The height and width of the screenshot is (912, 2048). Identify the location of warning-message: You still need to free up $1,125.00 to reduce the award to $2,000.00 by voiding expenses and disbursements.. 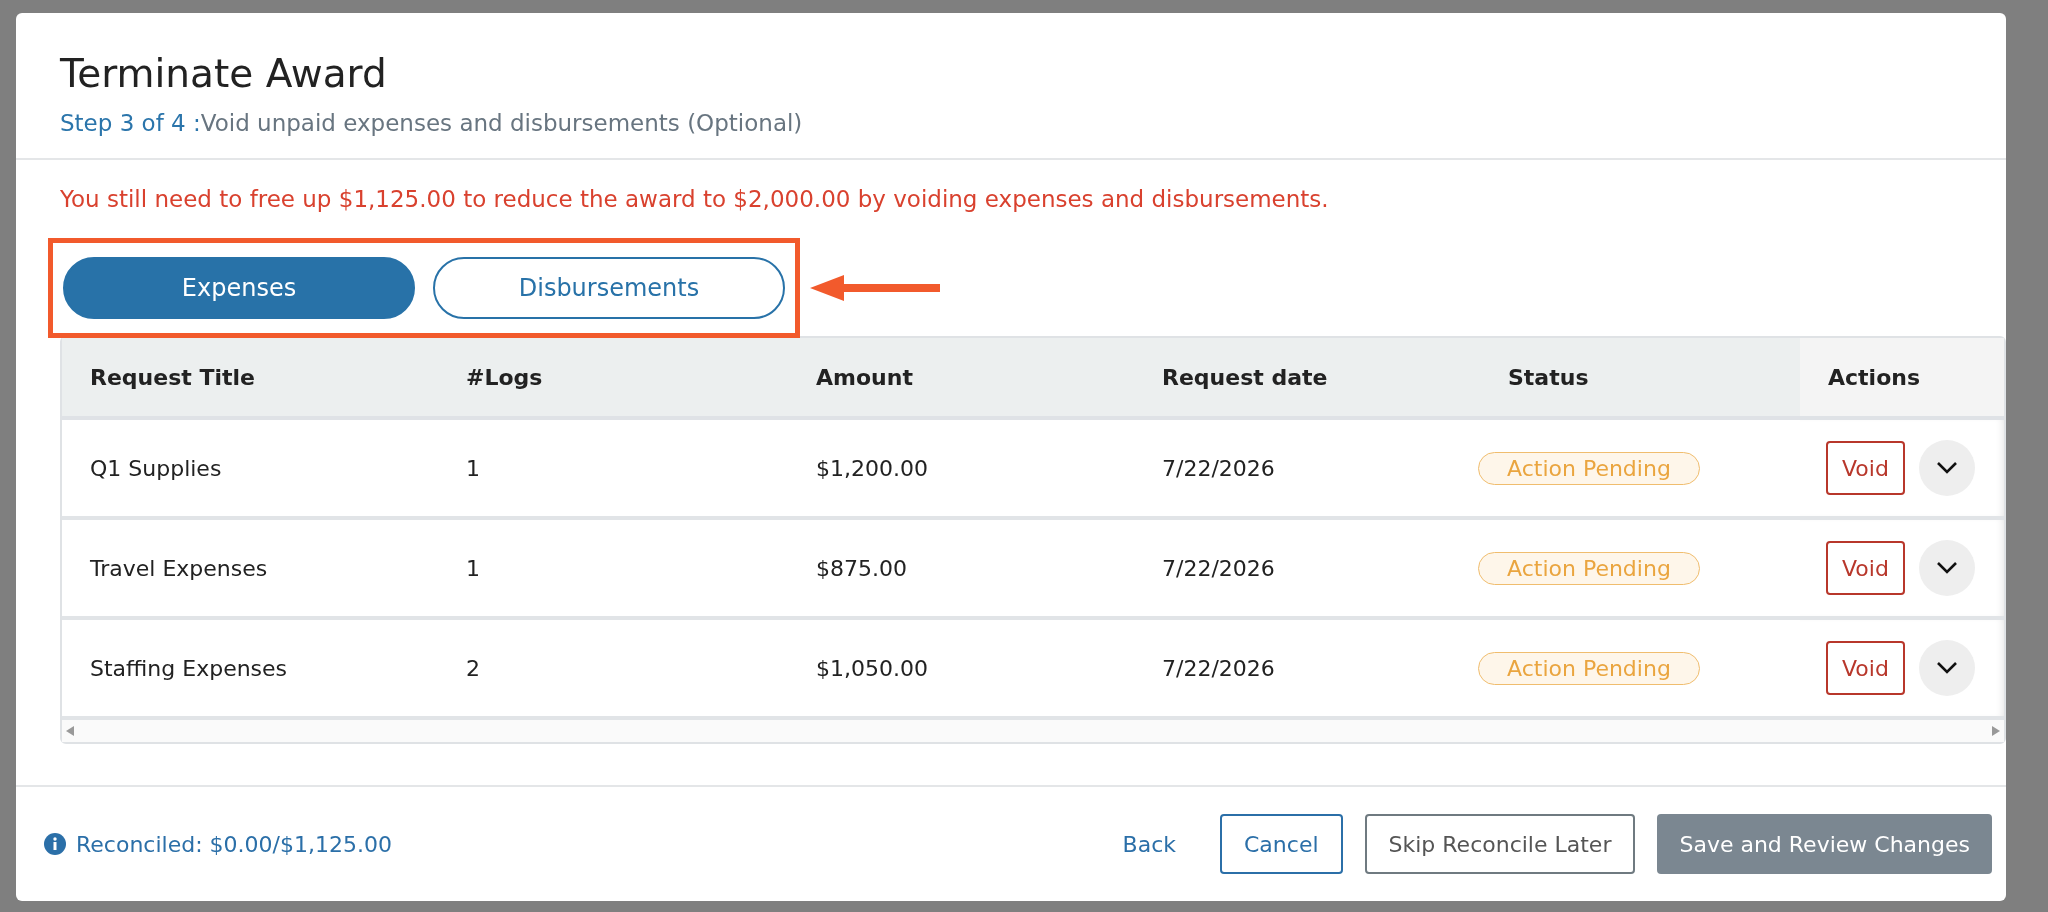
(695, 199).